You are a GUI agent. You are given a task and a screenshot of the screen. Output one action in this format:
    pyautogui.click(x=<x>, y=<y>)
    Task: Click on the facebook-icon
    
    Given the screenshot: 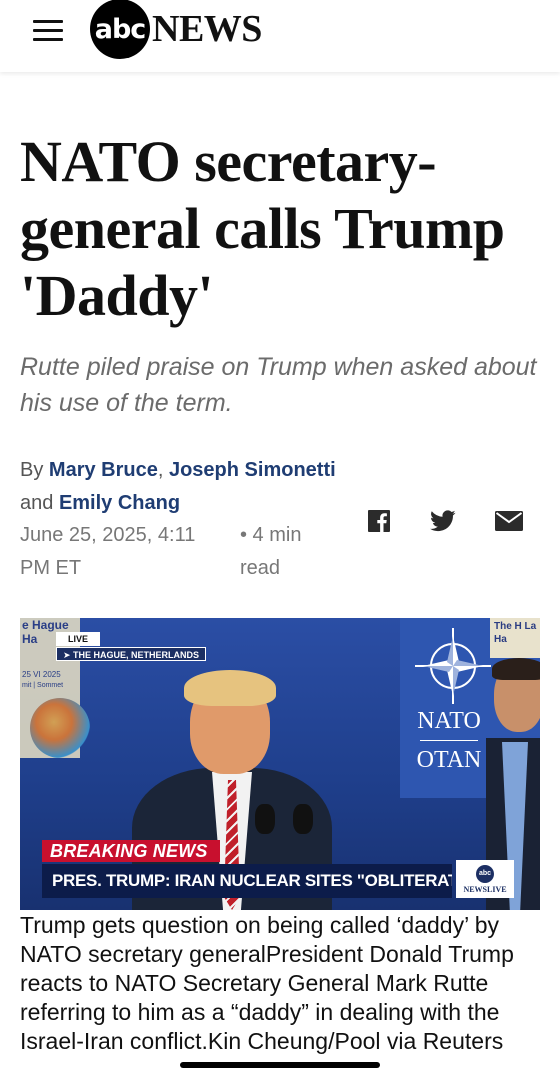 What is the action you would take?
    pyautogui.click(x=379, y=521)
    